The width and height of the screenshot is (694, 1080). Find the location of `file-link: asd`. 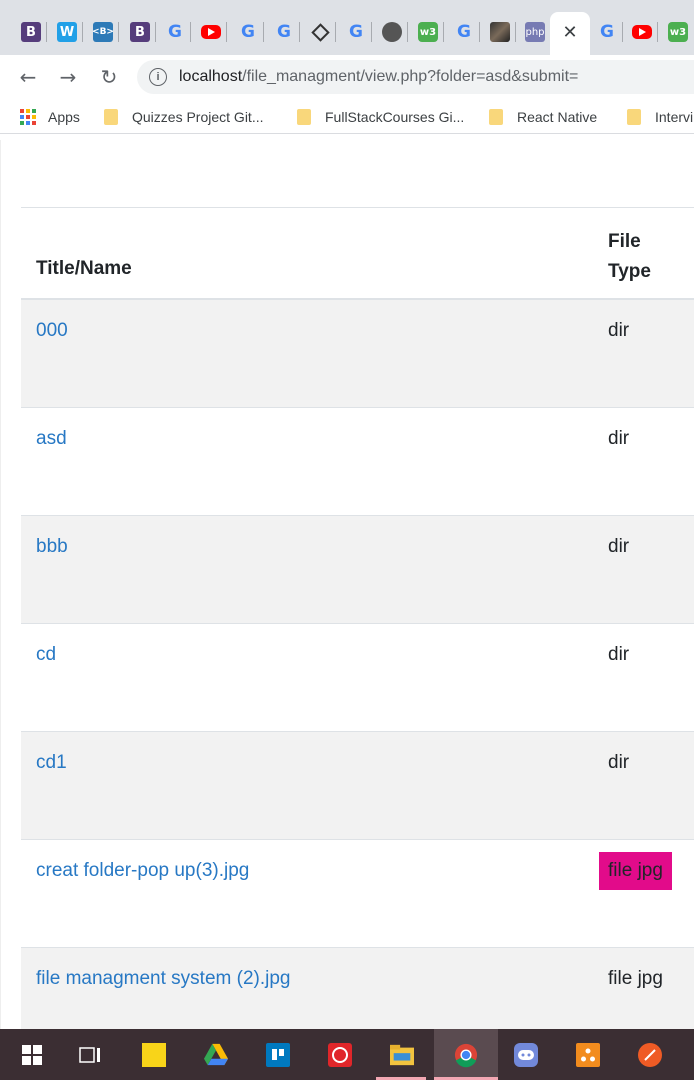

file-link: asd is located at coordinates (51, 439).